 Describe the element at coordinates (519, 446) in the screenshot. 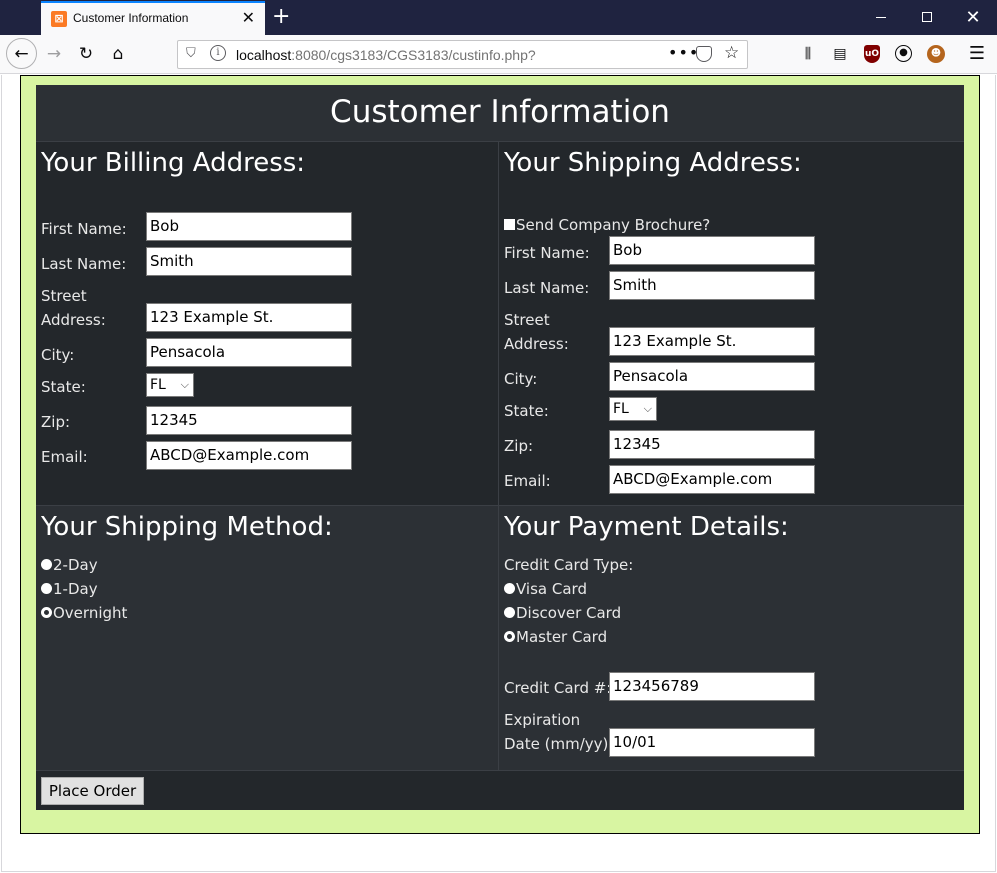

I see `shipping-zip-label: Zip:` at that location.